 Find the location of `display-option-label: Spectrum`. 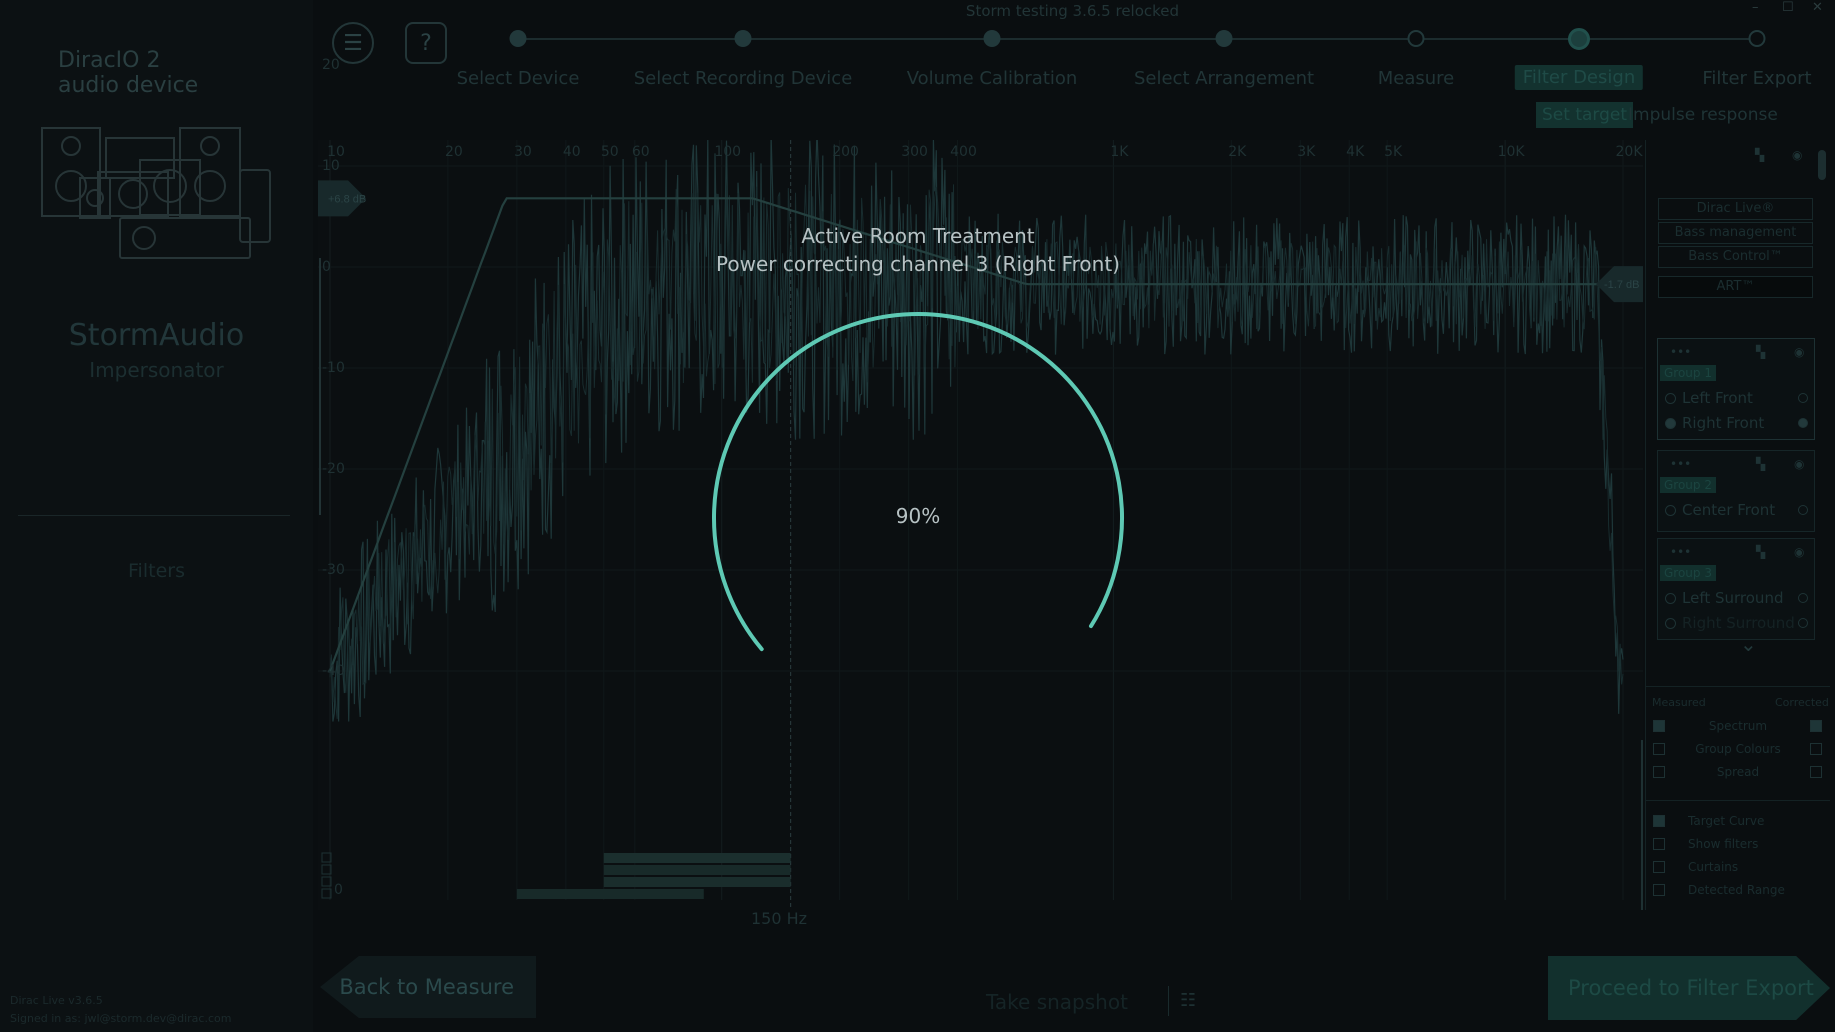

display-option-label: Spectrum is located at coordinates (1738, 726).